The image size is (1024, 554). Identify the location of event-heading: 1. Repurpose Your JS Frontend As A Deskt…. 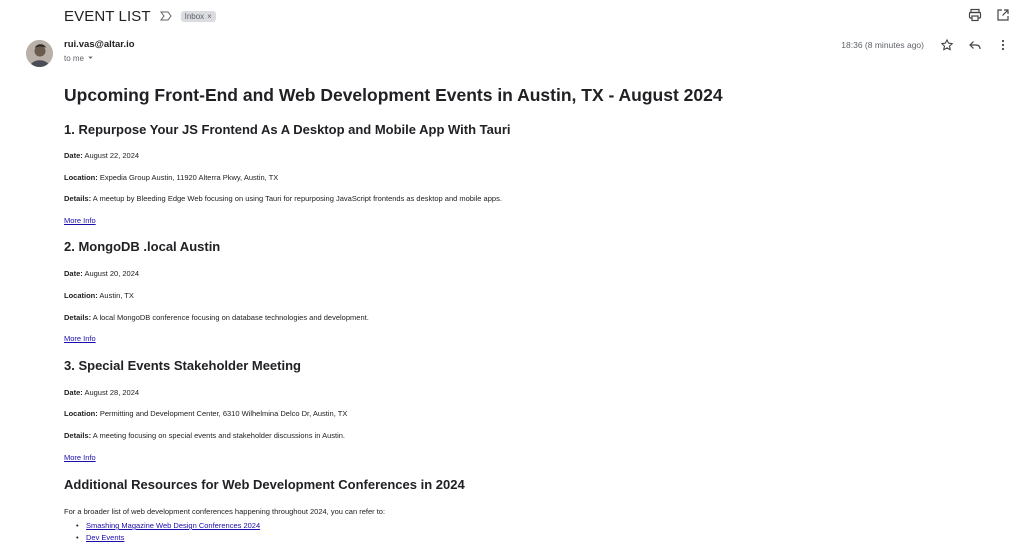
(287, 129).